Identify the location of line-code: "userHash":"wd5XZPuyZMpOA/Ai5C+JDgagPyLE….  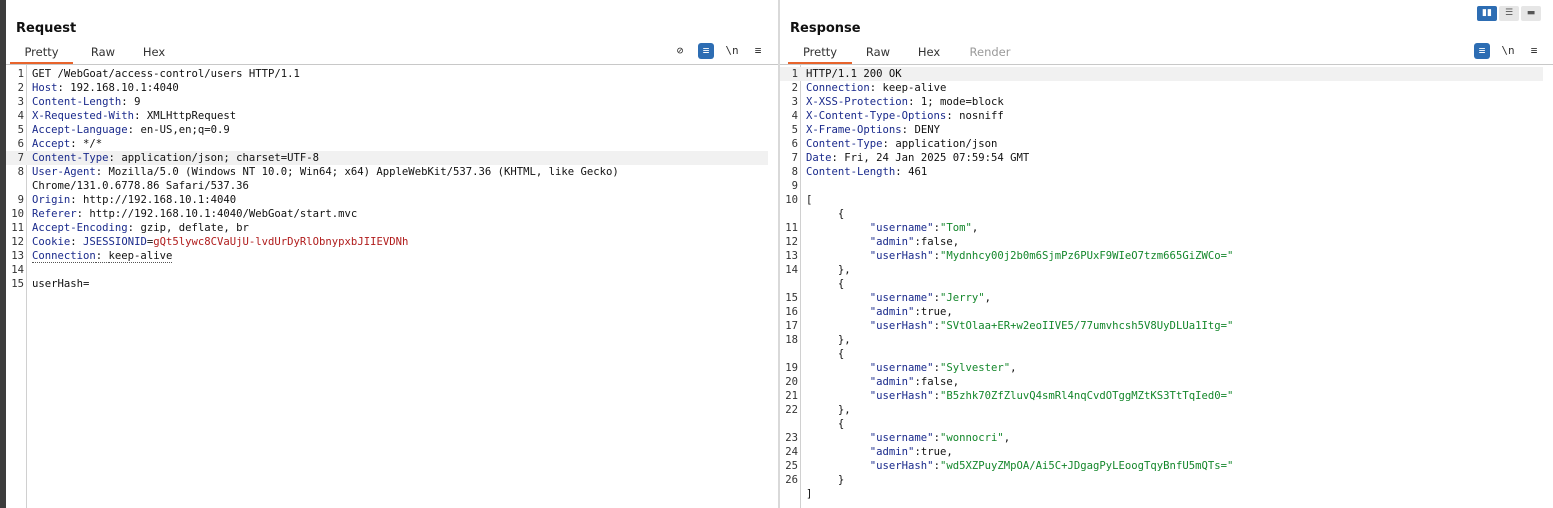
(1051, 466).